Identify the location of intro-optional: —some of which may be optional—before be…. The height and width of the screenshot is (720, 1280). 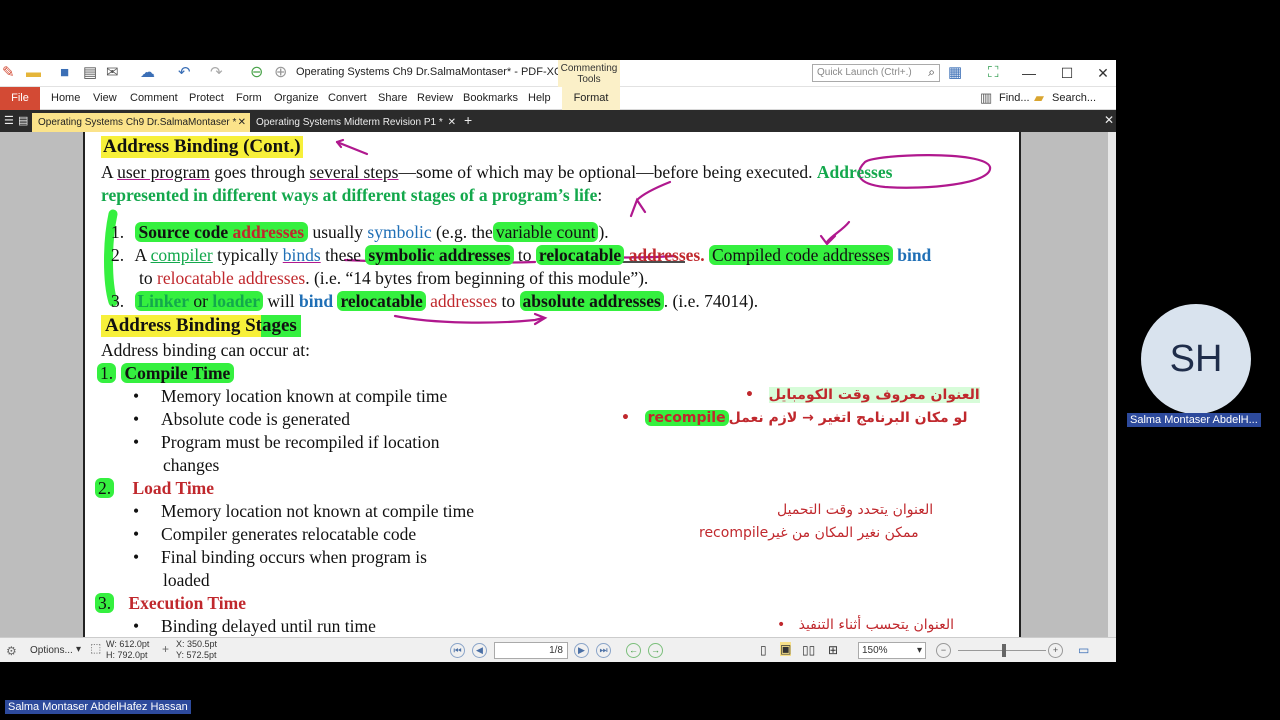
(605, 172).